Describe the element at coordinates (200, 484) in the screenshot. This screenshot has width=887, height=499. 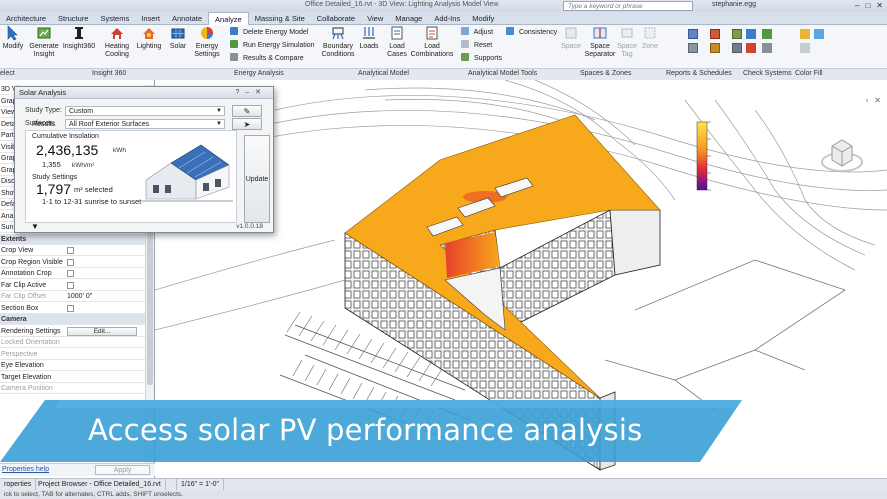
I see `view-scale: 1/16" = 1'-0"` at that location.